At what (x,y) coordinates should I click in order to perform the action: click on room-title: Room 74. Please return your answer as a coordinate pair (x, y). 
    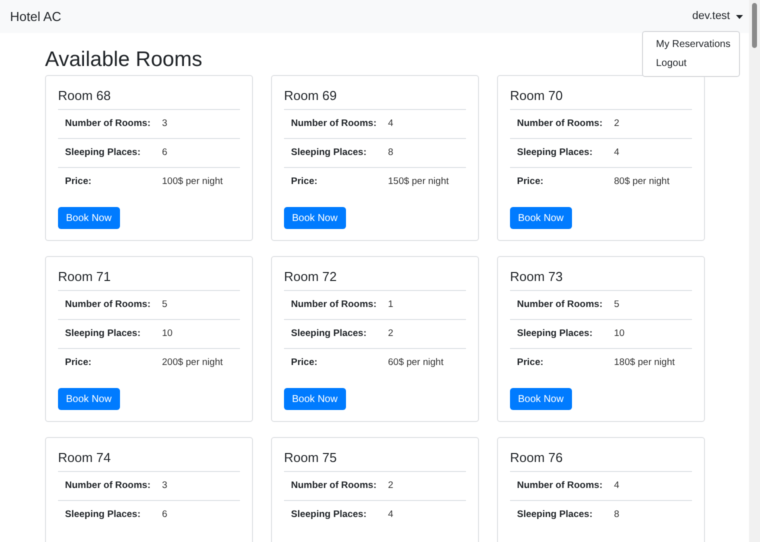
    Looking at the image, I should click on (149, 461).